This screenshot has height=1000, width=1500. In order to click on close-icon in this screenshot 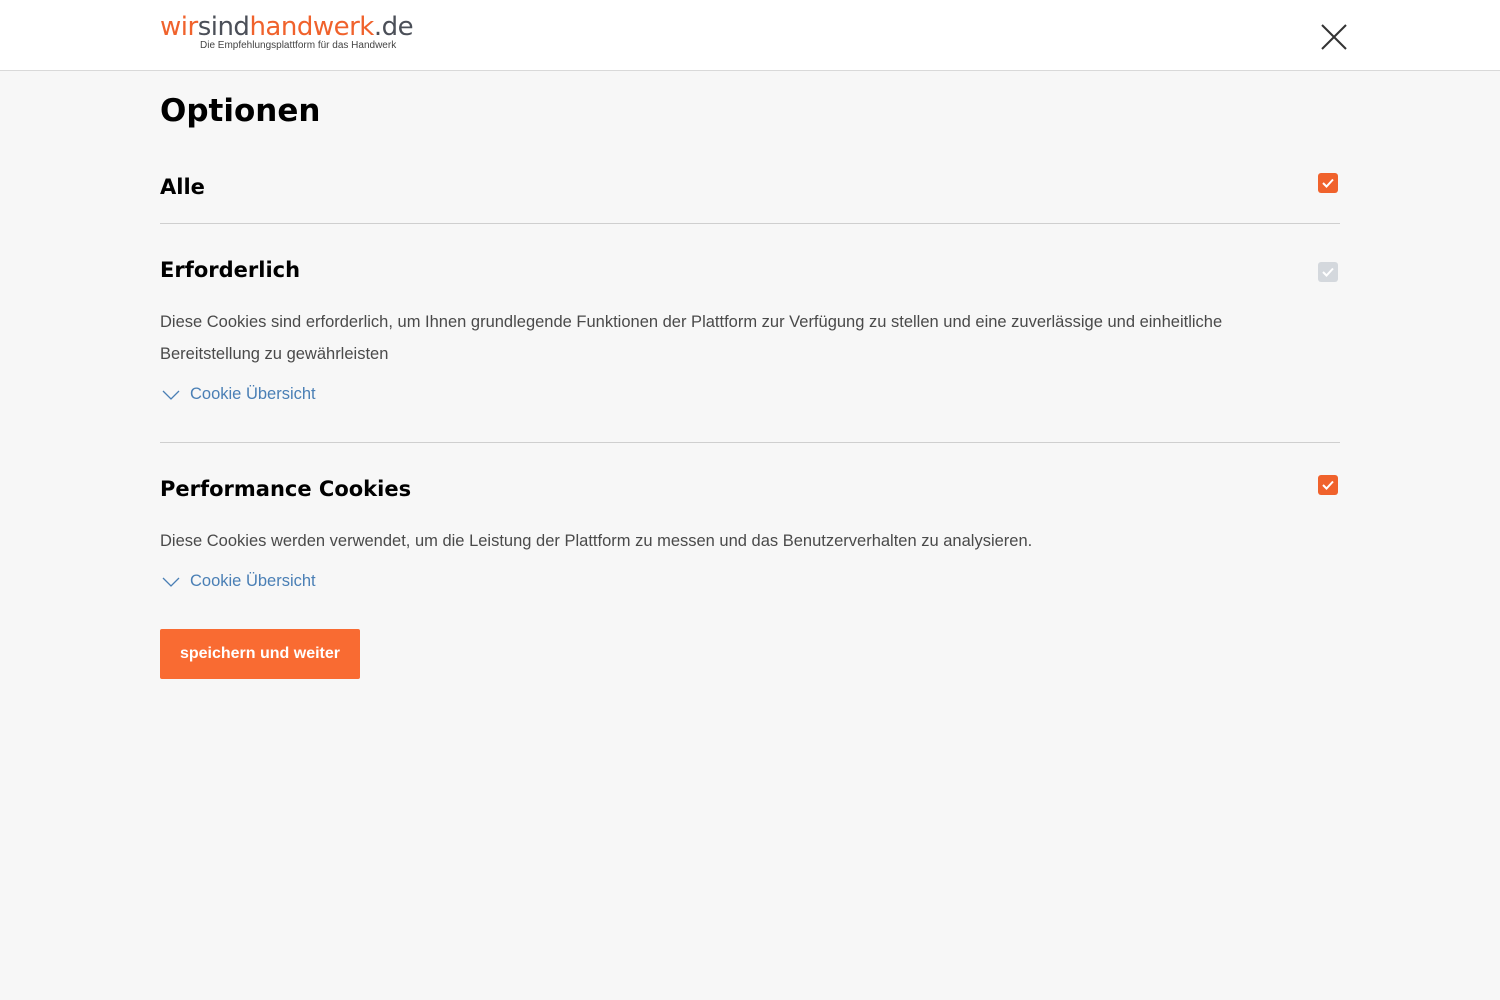, I will do `click(1334, 37)`.